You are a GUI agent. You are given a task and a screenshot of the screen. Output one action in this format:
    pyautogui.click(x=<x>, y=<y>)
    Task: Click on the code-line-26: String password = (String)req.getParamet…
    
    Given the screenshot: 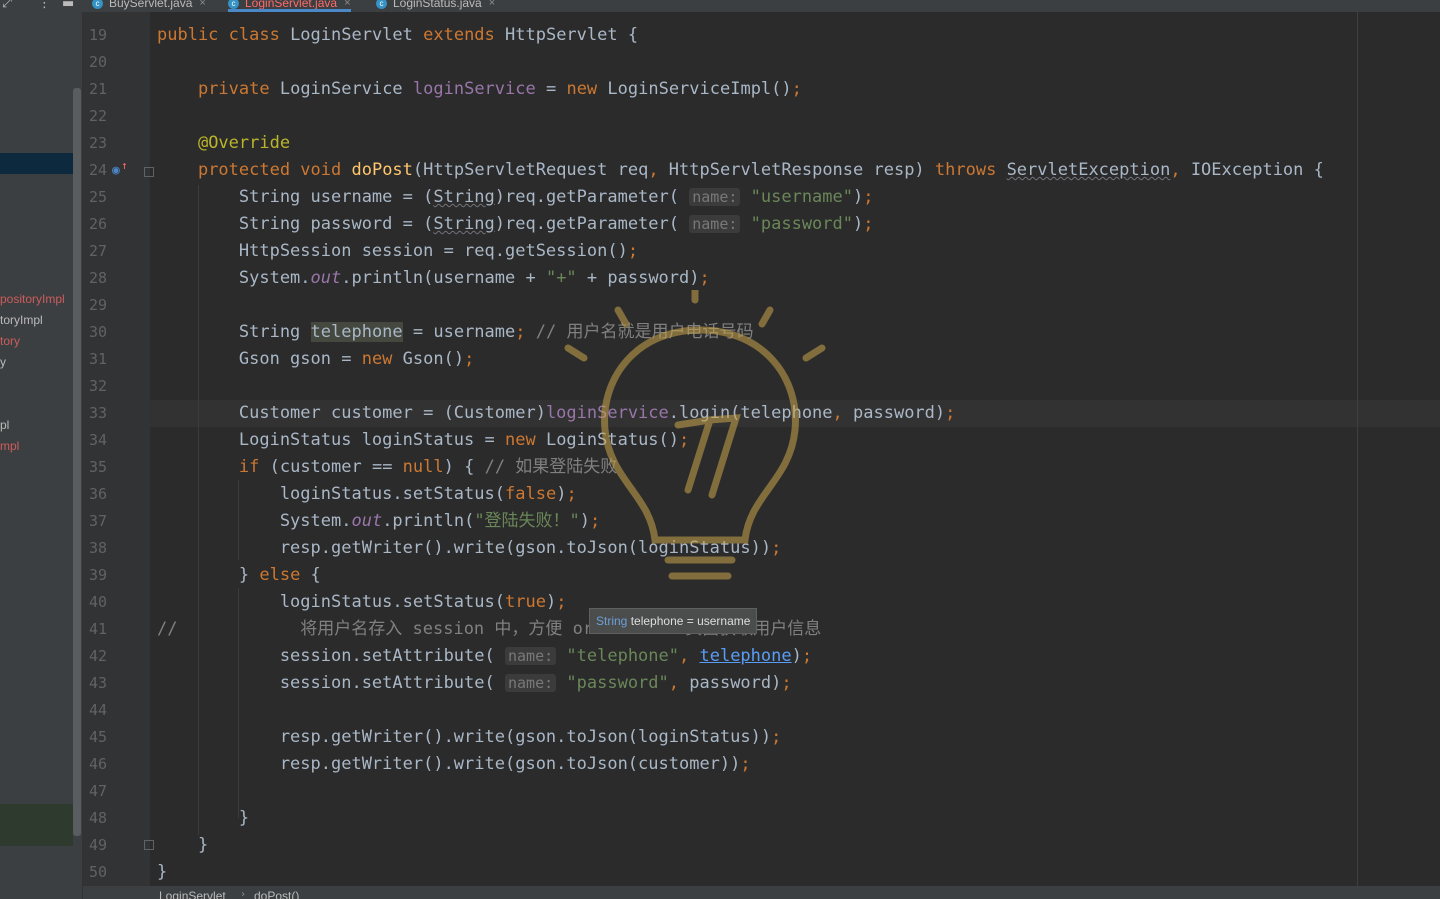 What is the action you would take?
    pyautogui.click(x=515, y=224)
    